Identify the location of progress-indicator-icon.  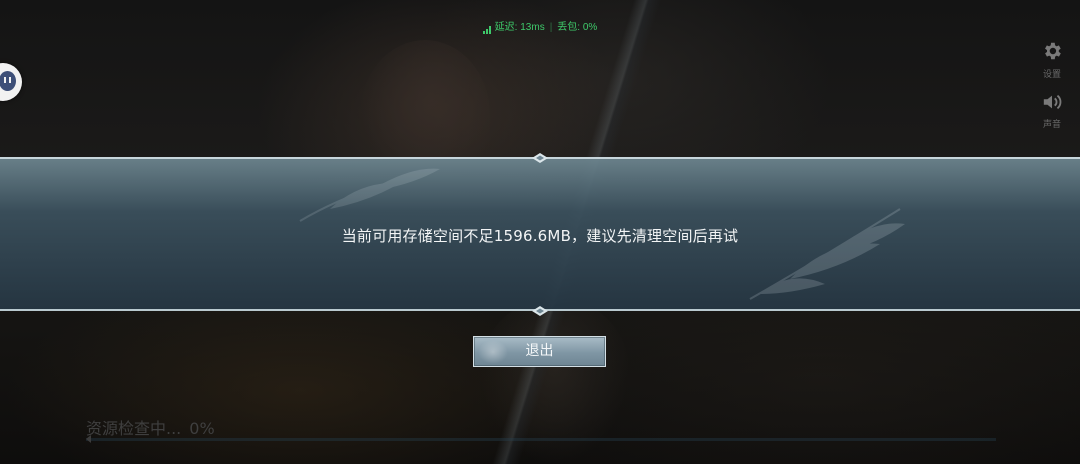
(88, 439).